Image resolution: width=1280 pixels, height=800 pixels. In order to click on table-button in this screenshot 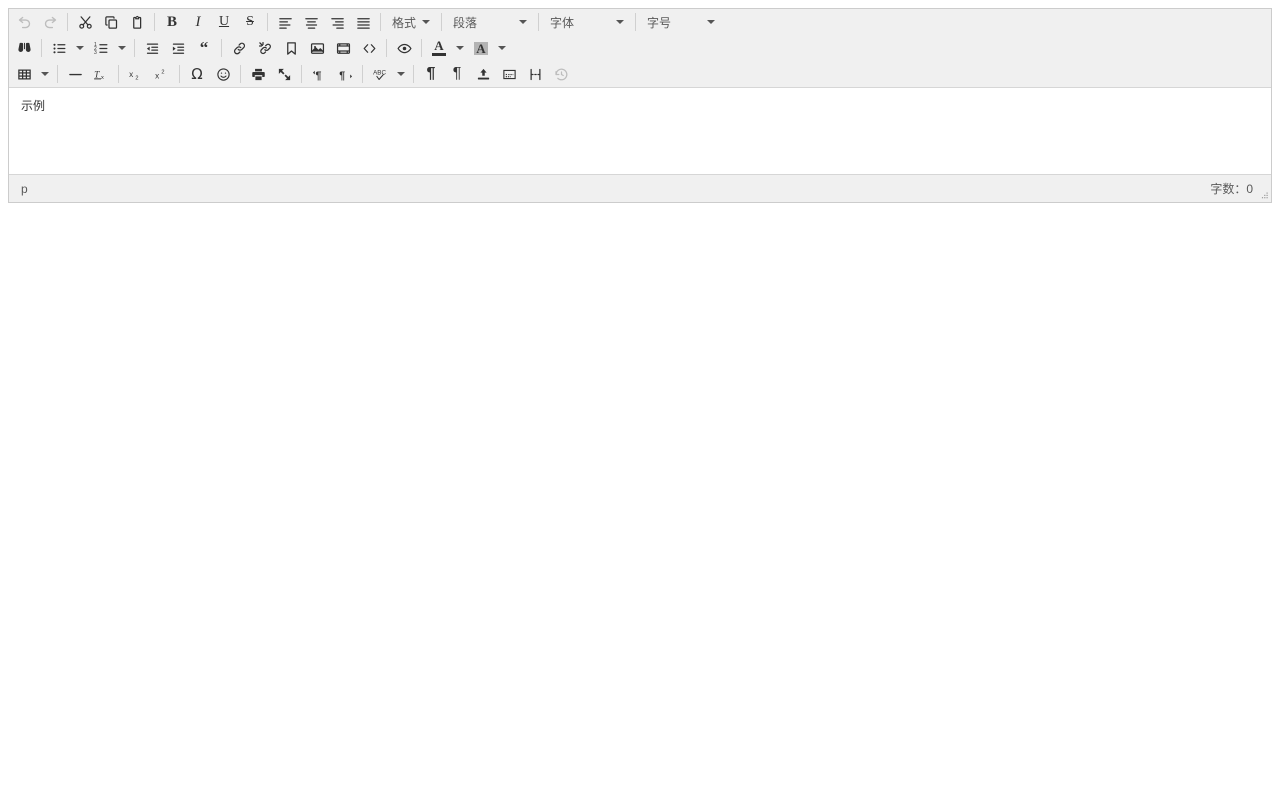, I will do `click(24, 74)`.